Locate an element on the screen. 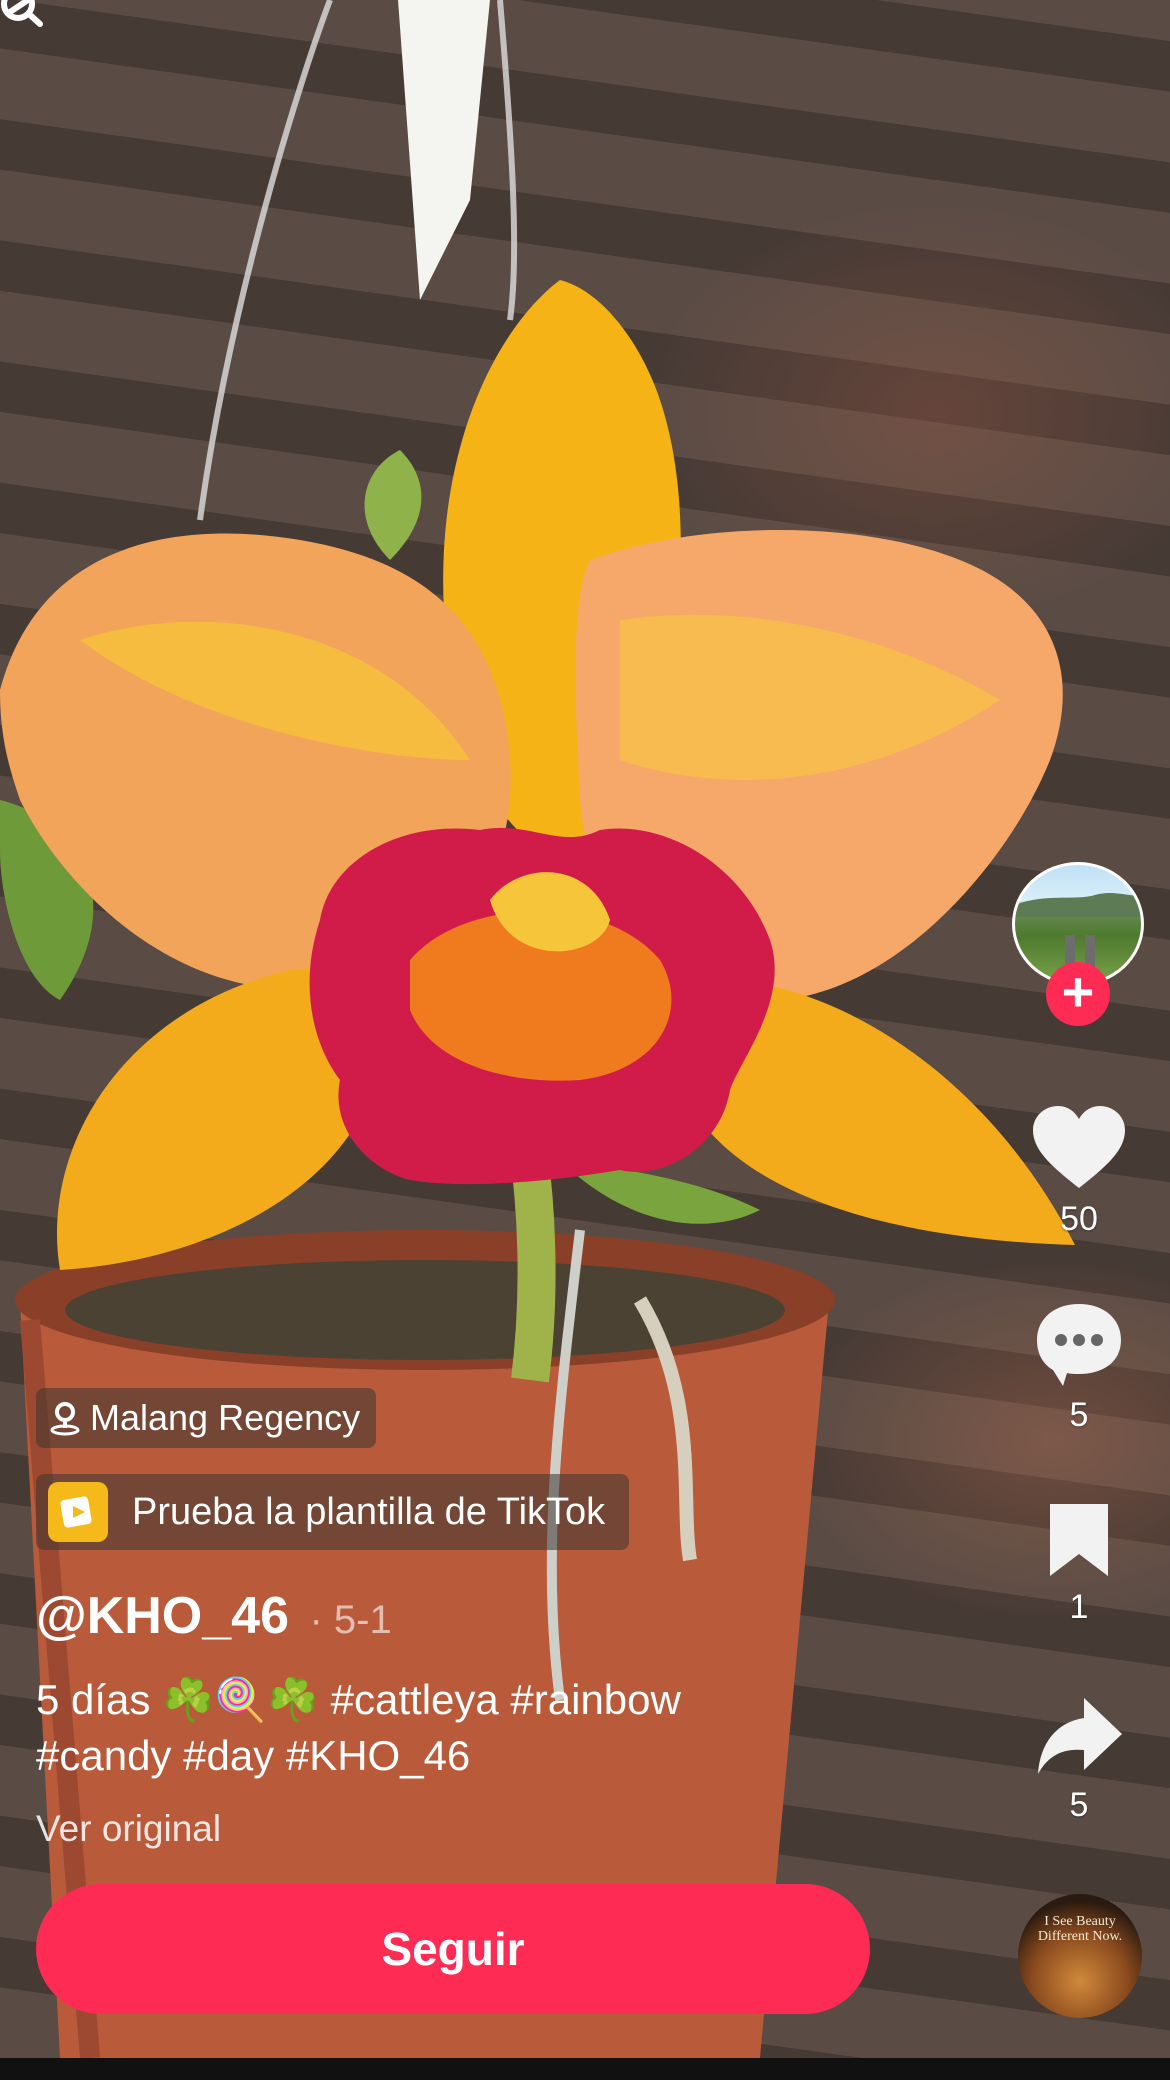 This screenshot has height=2080, width=1170. caption-line-2: #candy #day #KHO_46 is located at coordinates (253, 1755).